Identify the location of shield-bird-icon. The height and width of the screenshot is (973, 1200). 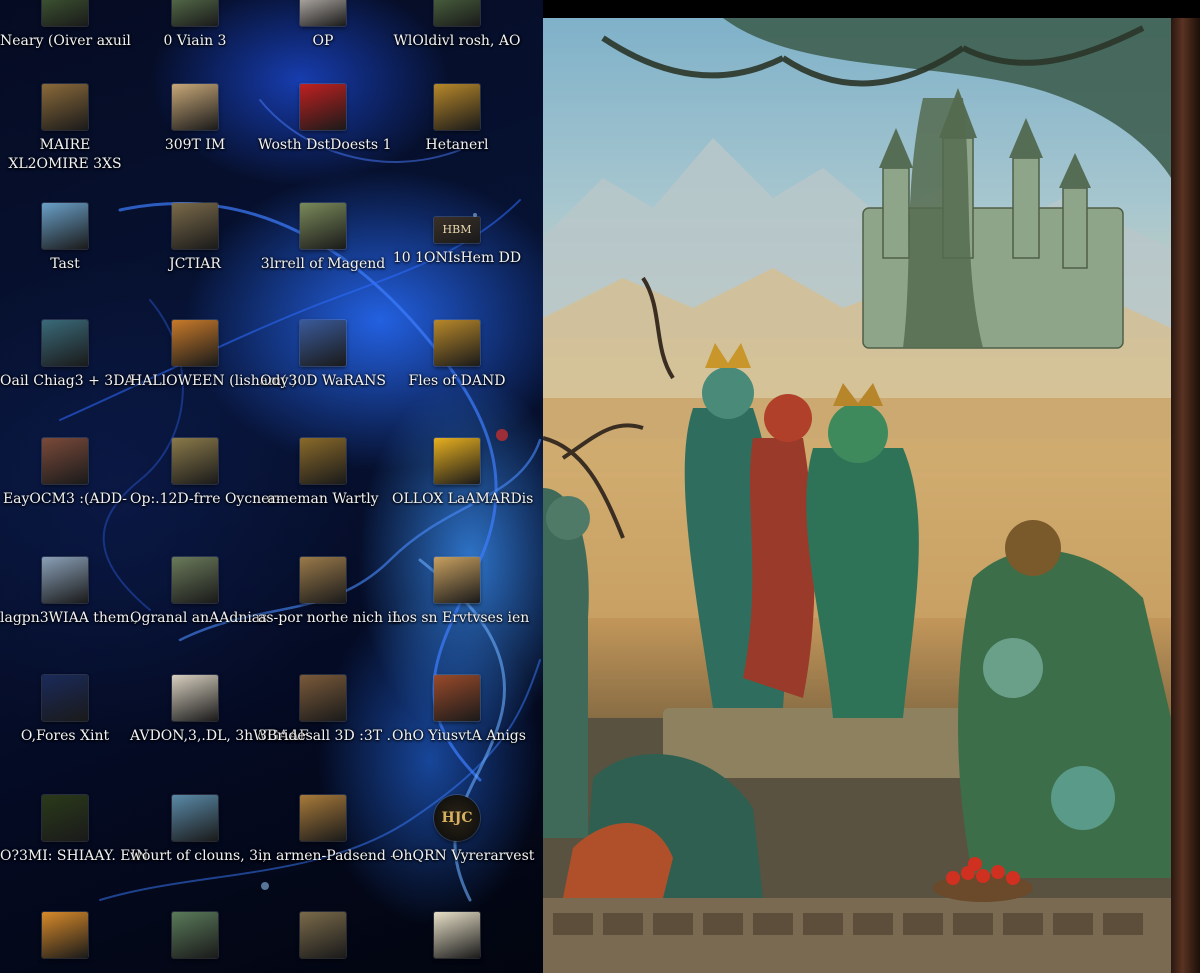
(65, 226).